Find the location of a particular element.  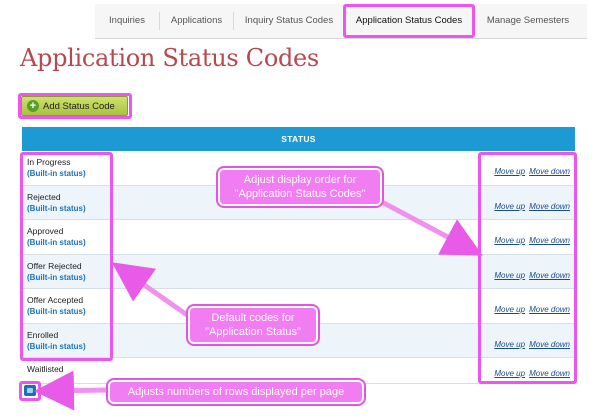

callout-default-codes: Default codes for "Application Status" is located at coordinates (253, 325).